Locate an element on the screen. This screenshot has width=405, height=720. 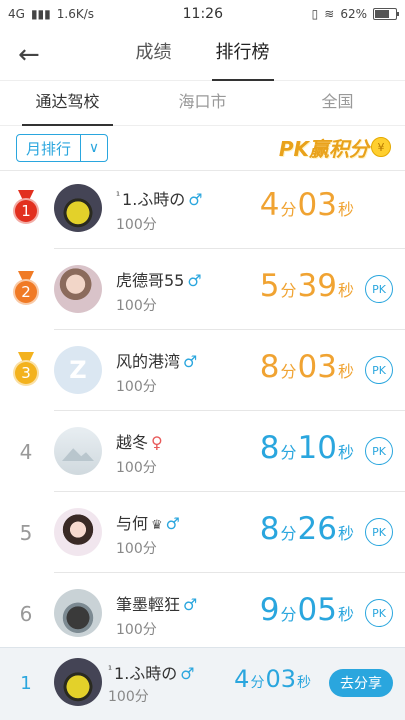
scope-tab-city: 海口市 is located at coordinates (202, 103).